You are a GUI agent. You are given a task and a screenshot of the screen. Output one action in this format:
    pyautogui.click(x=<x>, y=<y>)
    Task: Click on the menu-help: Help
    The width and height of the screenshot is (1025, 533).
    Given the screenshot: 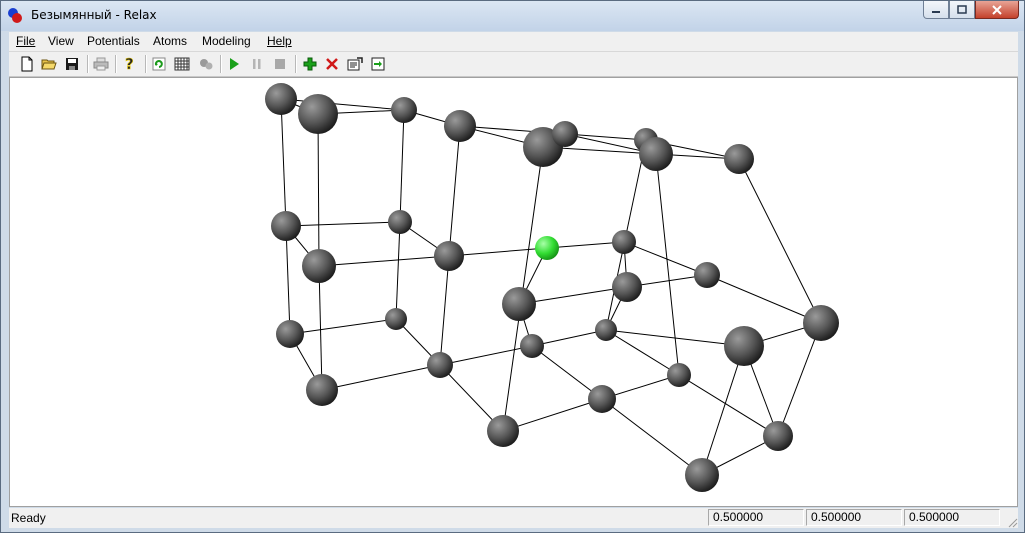 What is the action you would take?
    pyautogui.click(x=279, y=41)
    